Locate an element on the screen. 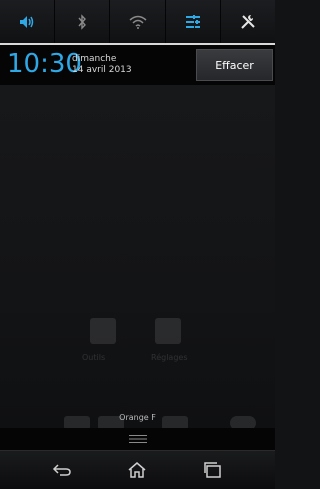 This screenshot has height=489, width=320. wifi-toggle is located at coordinates (138, 21).